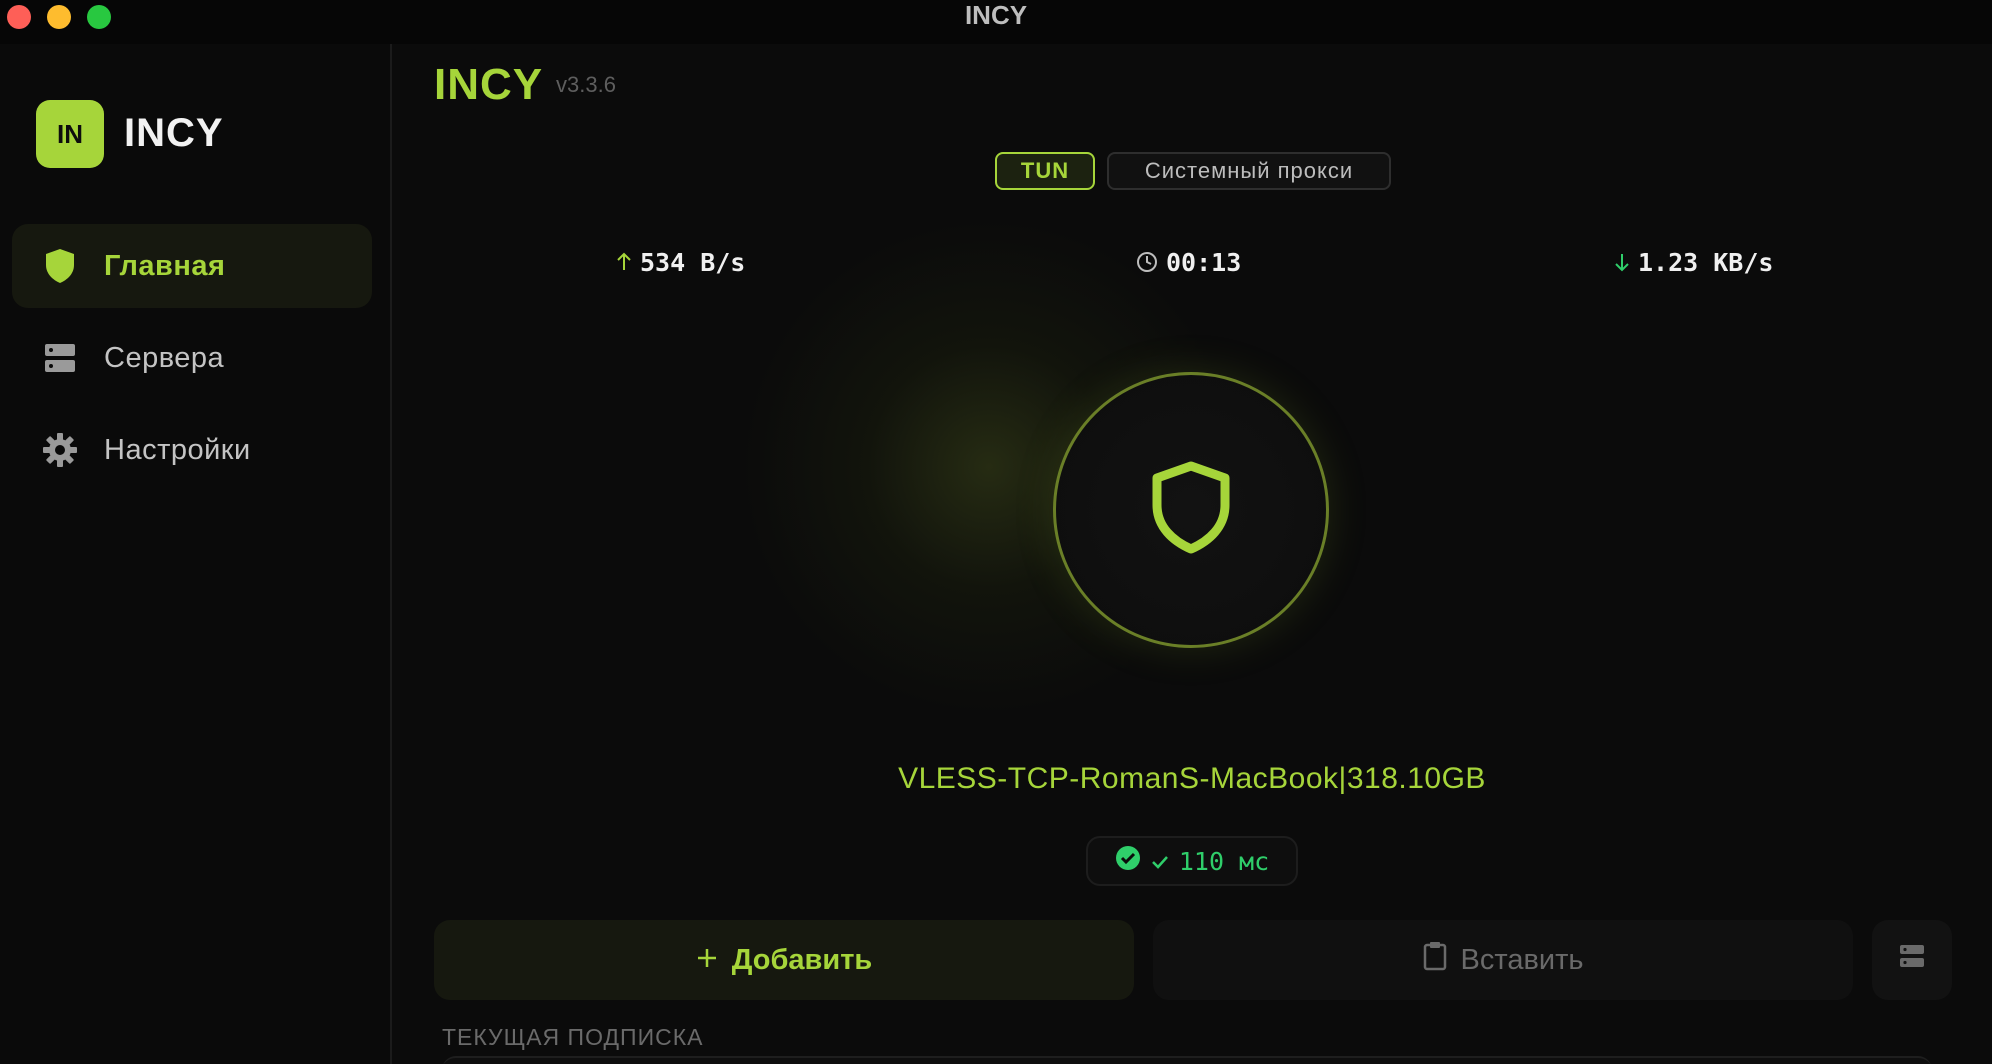  What do you see at coordinates (1045, 171) in the screenshot?
I see `mode-tun-button: TUN` at bounding box center [1045, 171].